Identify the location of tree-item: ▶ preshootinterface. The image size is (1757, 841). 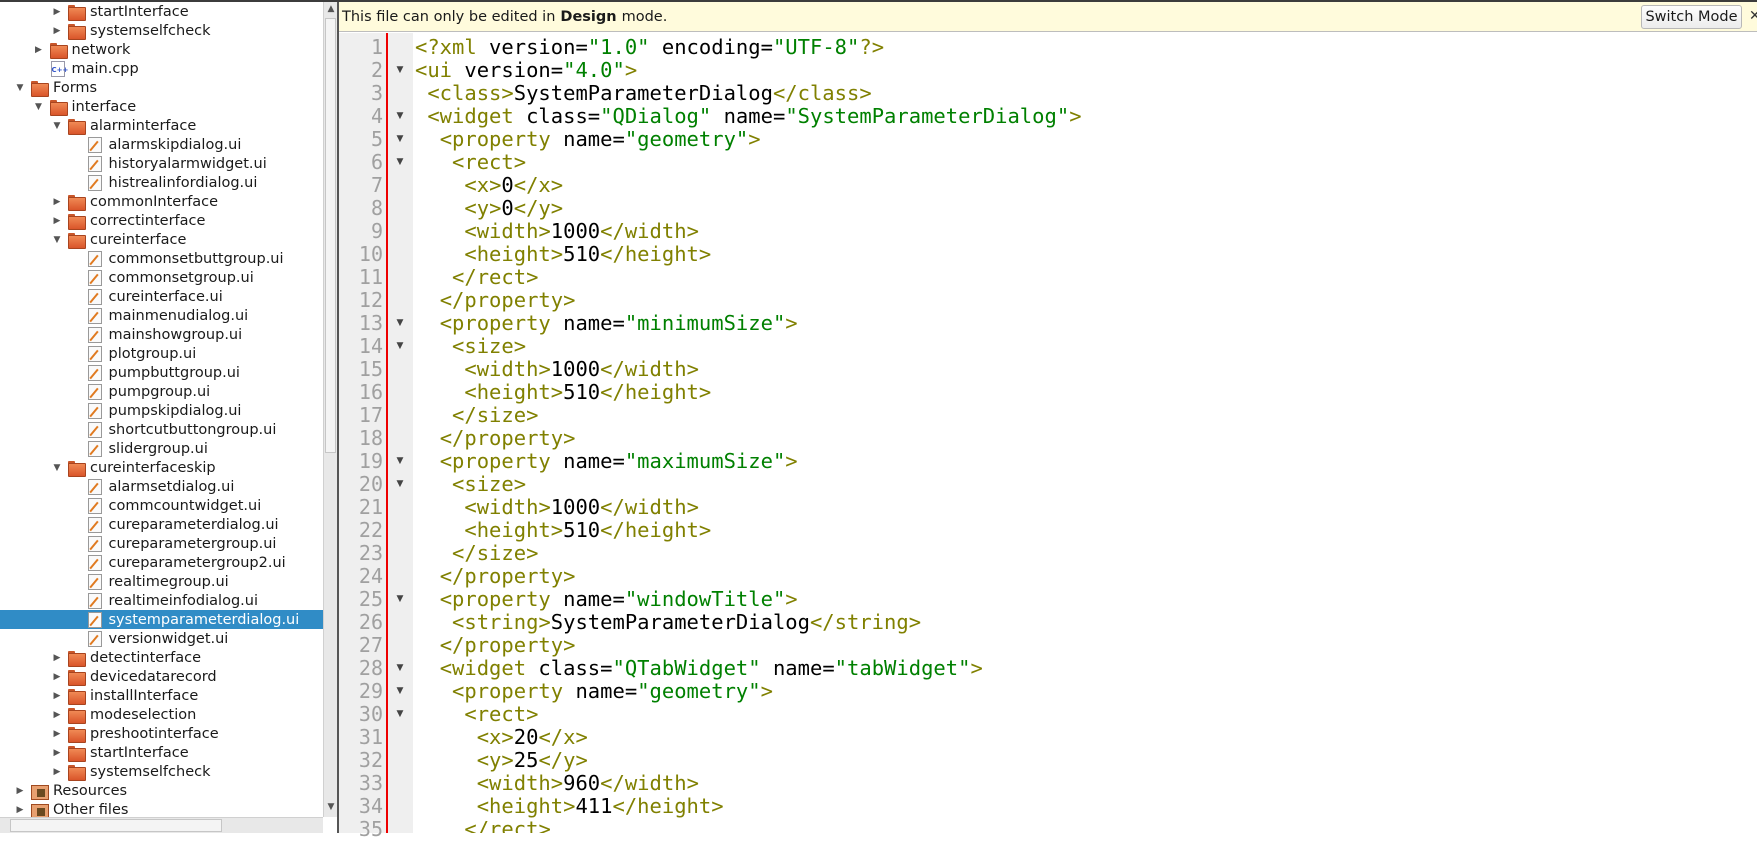
(161, 733).